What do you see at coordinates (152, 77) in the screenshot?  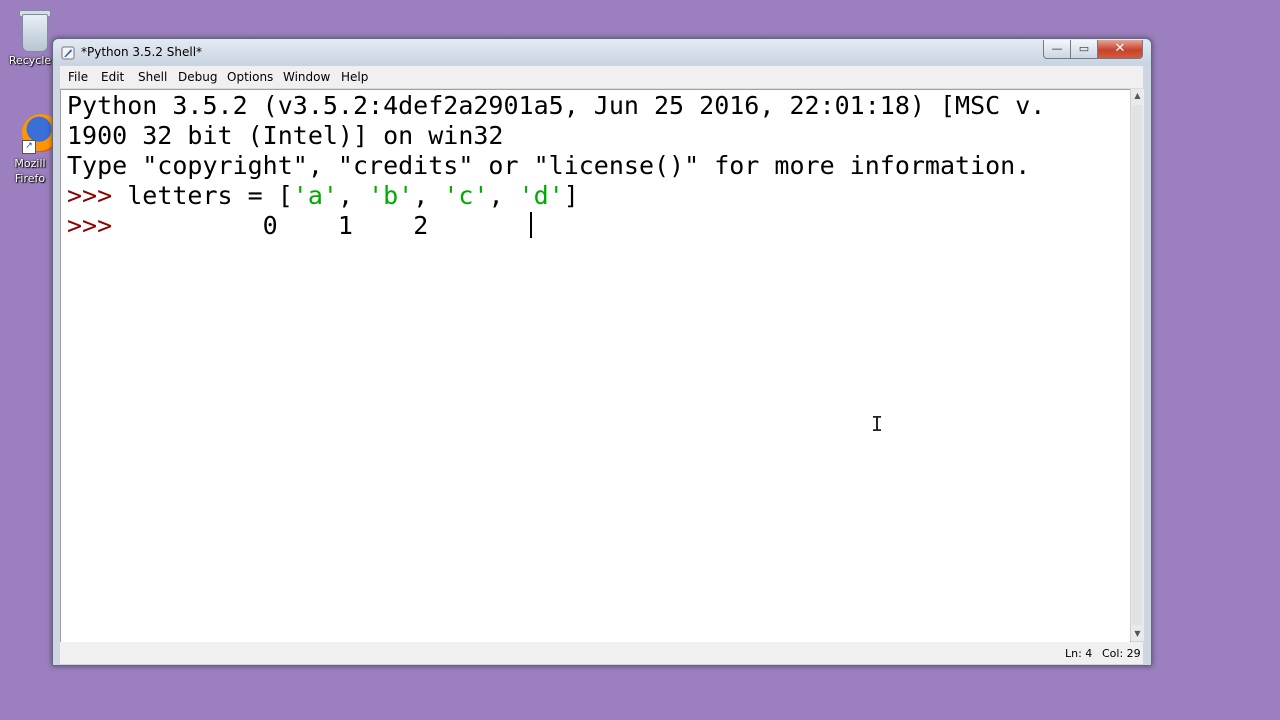 I see `menu-shell: Shell` at bounding box center [152, 77].